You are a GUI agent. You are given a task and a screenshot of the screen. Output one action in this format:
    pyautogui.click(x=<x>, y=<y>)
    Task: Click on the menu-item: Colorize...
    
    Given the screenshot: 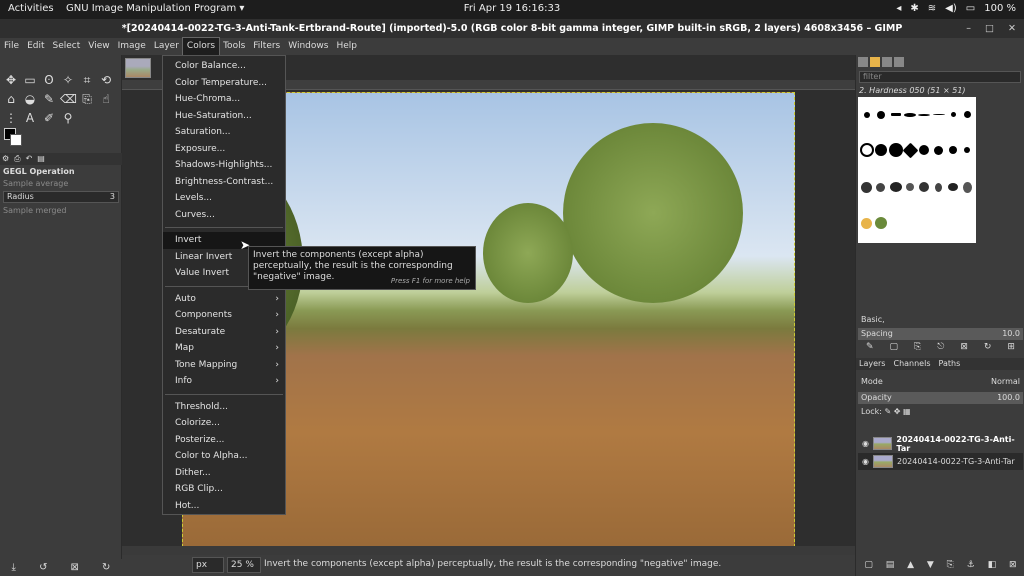 What is the action you would take?
    pyautogui.click(x=224, y=423)
    